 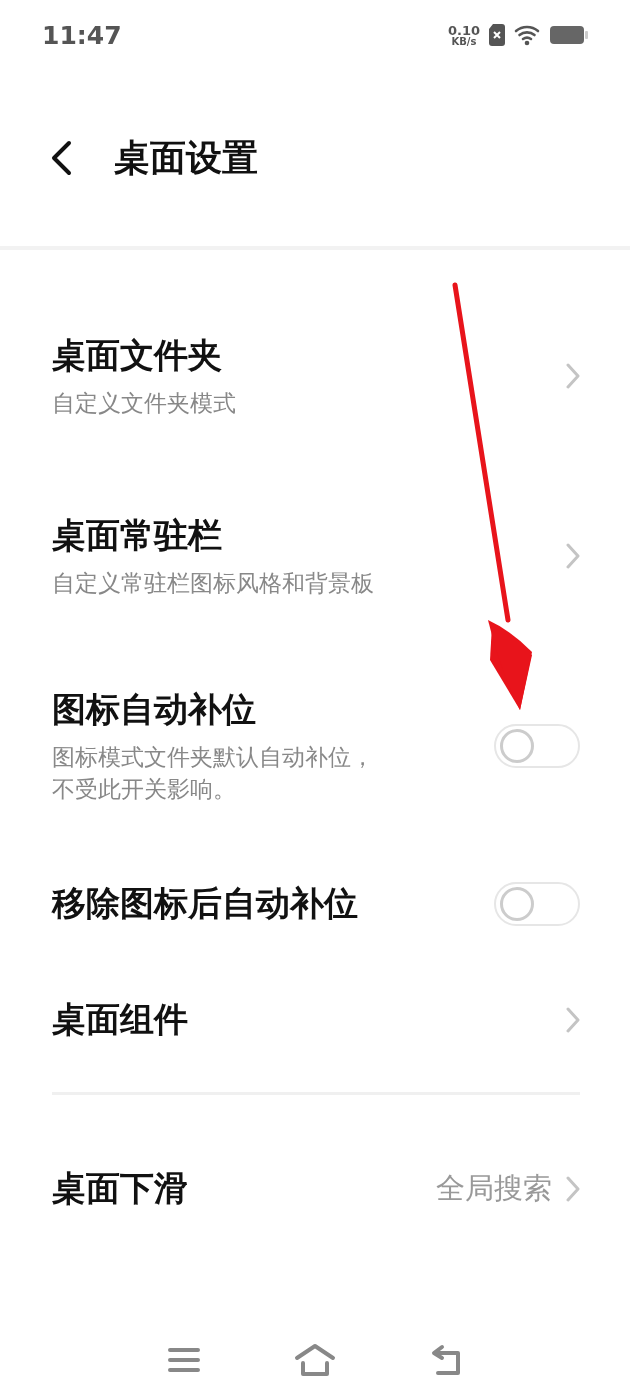 What do you see at coordinates (154, 709) in the screenshot?
I see `setting-title: 图标自动补位` at bounding box center [154, 709].